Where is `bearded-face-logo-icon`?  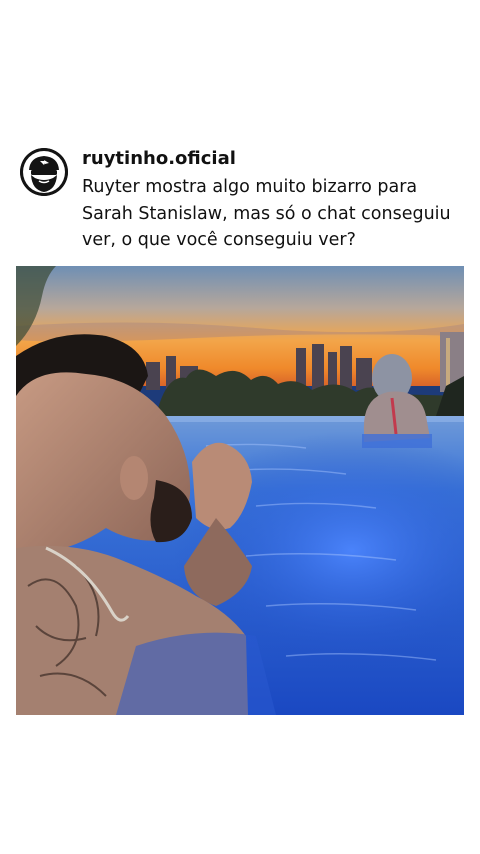 bearded-face-logo-icon is located at coordinates (44, 172).